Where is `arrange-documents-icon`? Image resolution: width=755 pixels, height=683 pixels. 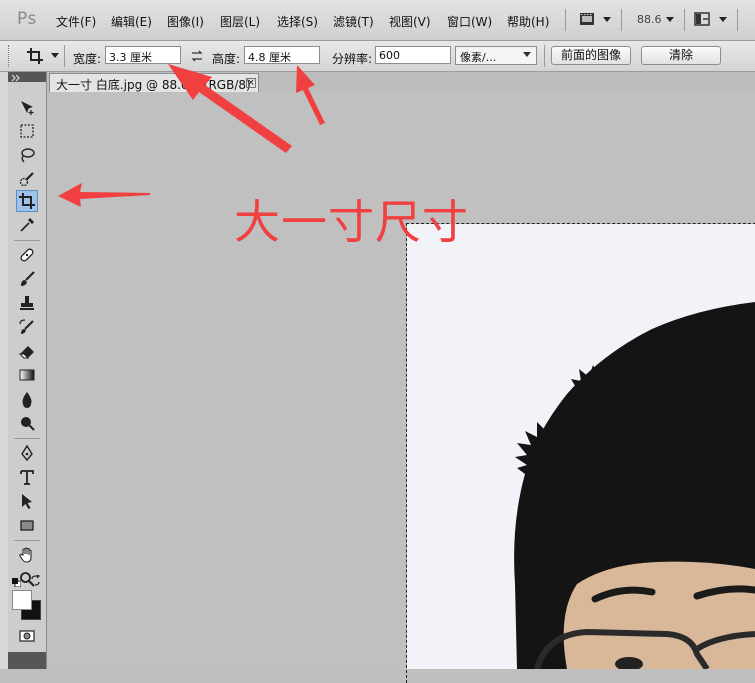
arrange-documents-icon is located at coordinates (702, 19).